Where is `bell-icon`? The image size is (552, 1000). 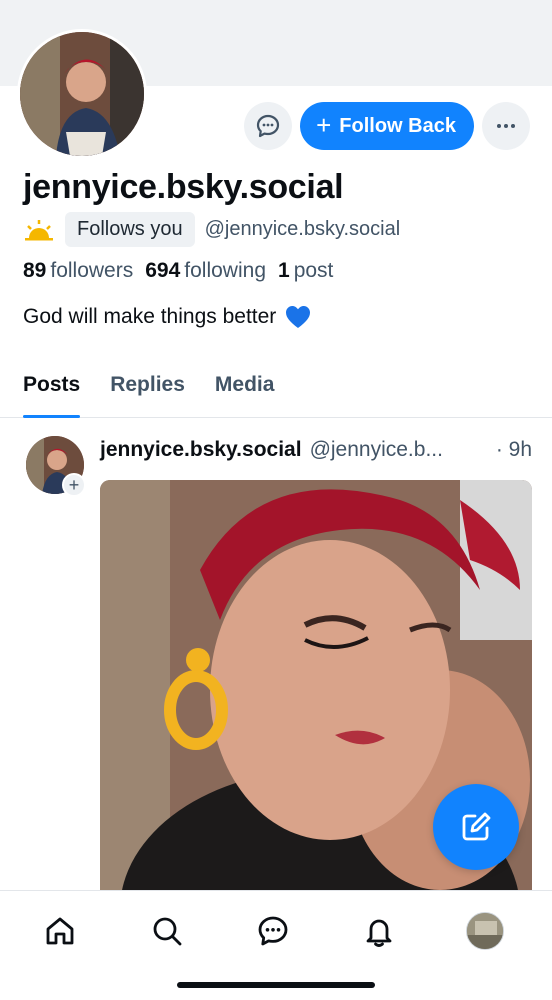
bell-icon is located at coordinates (379, 933).